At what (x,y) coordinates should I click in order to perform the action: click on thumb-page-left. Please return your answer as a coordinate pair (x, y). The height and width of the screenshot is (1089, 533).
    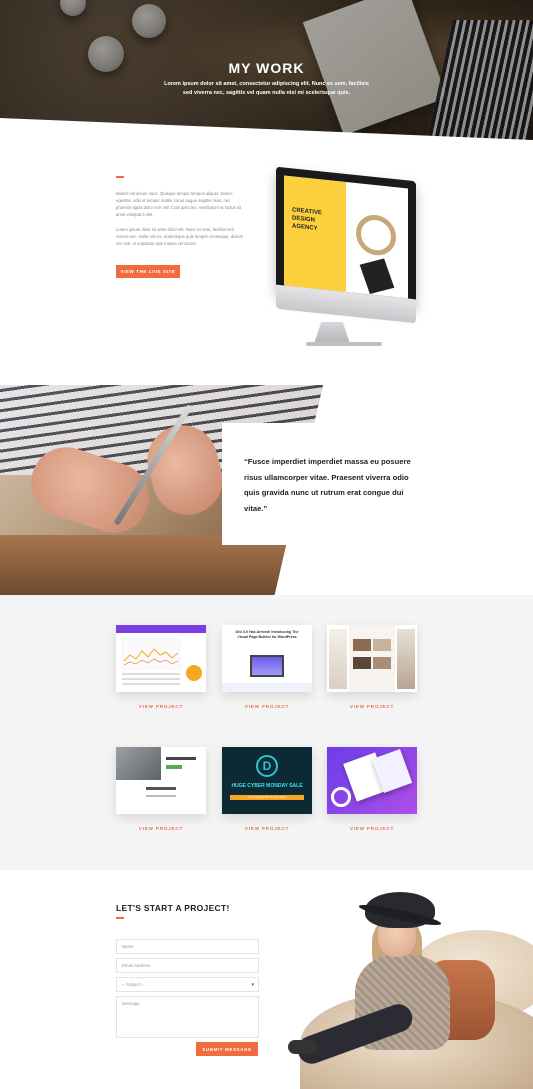
    Looking at the image, I should click on (338, 659).